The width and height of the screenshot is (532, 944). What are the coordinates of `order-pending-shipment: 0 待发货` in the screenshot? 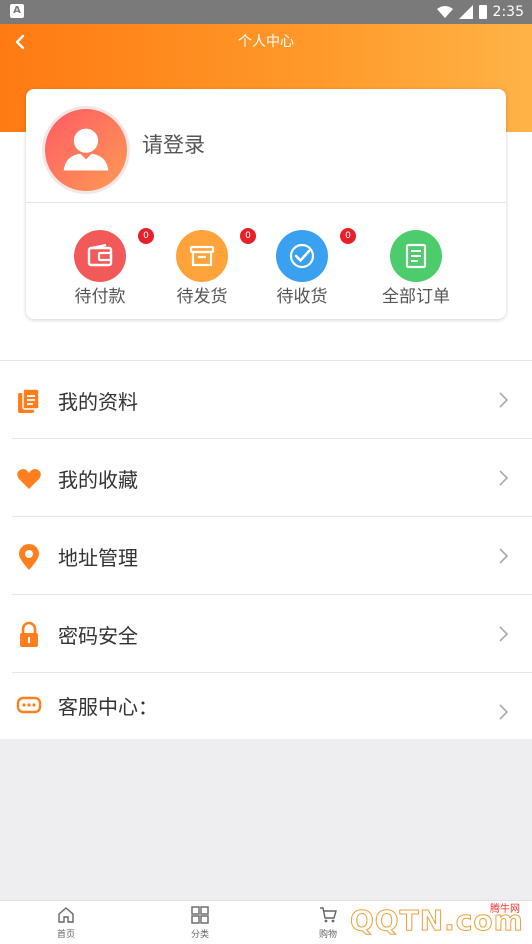 It's located at (206, 269).